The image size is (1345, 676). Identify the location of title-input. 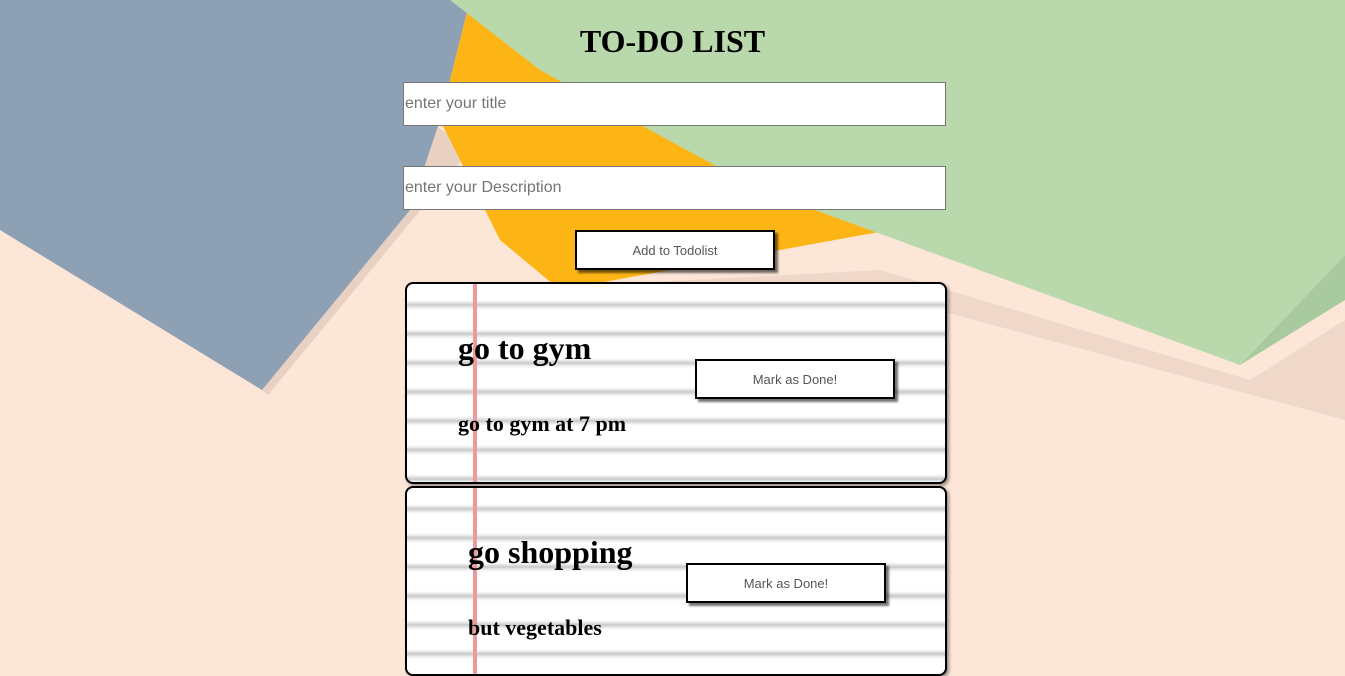
(674, 104).